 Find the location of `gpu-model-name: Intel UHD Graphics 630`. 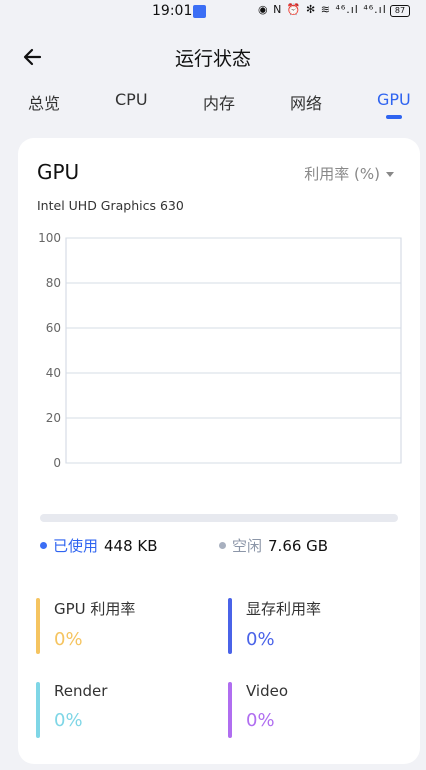

gpu-model-name: Intel UHD Graphics 630 is located at coordinates (110, 205).